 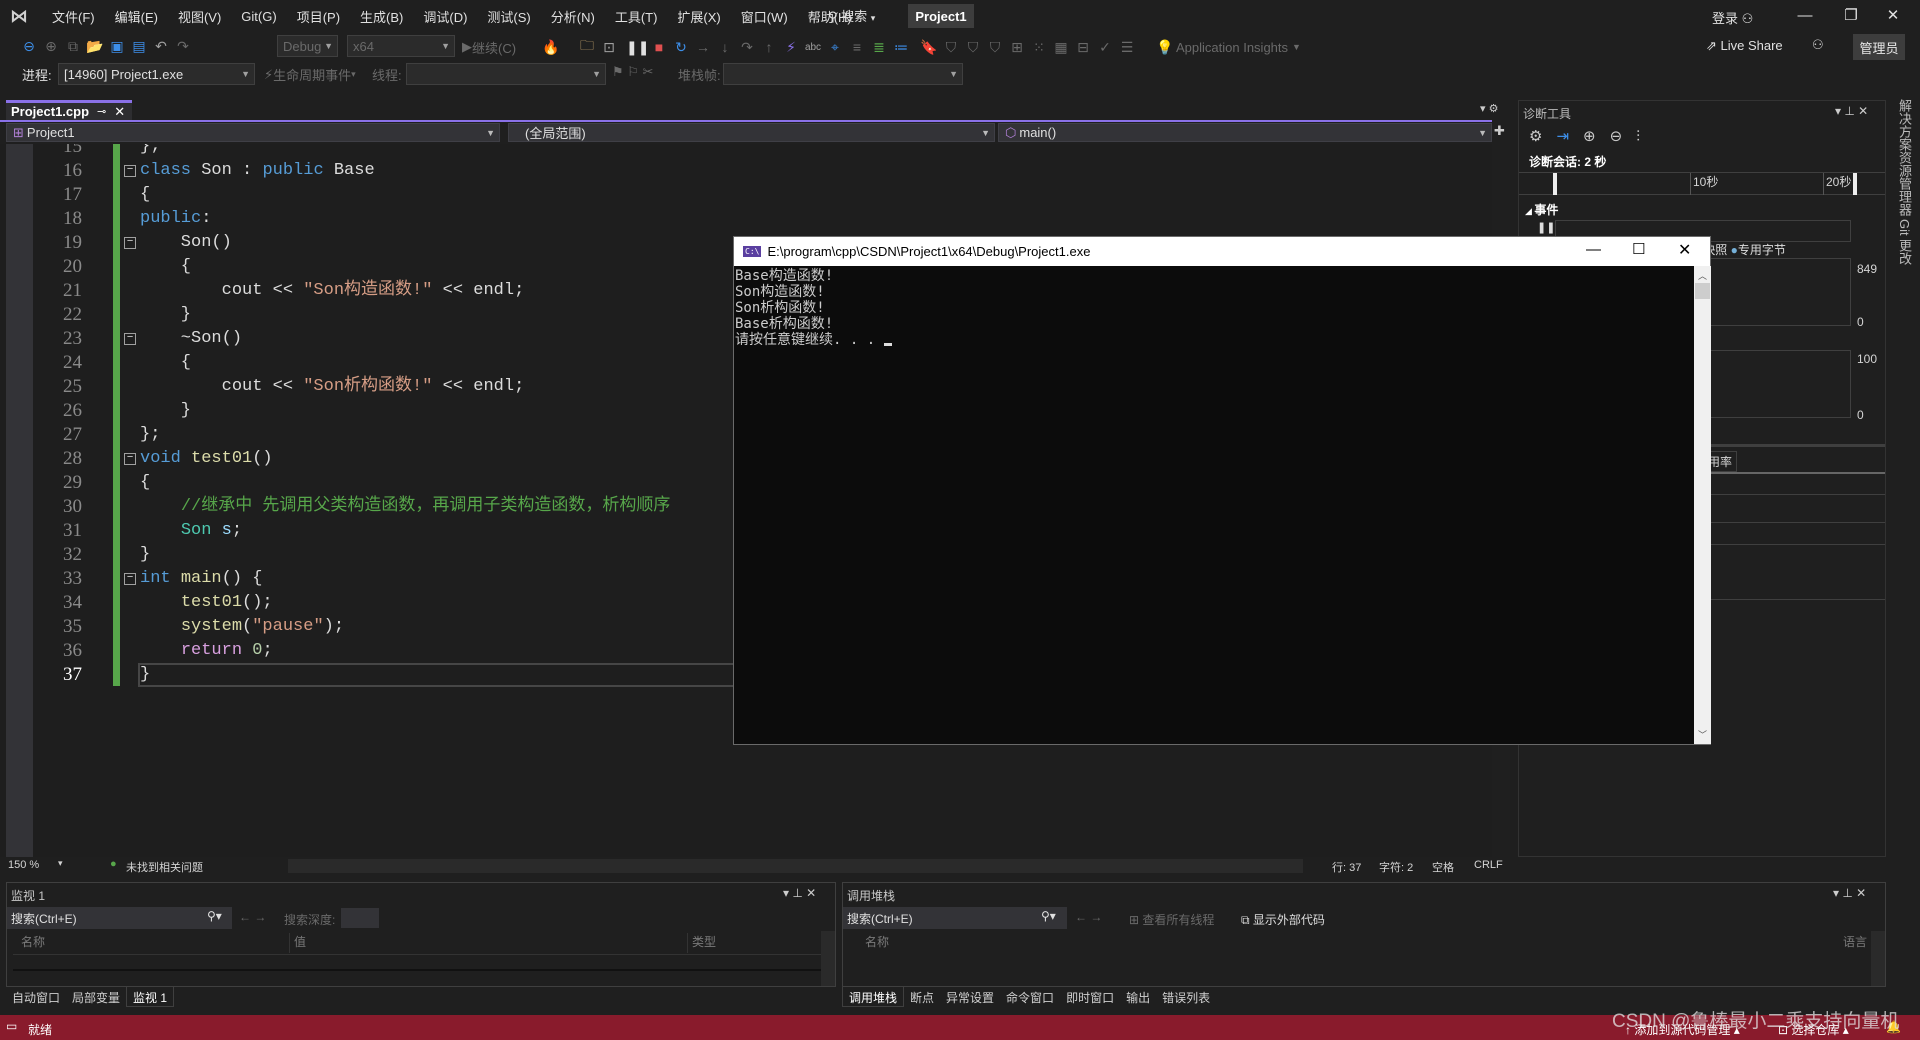 I want to click on bottom-tab: 错误列表, so click(x=1186, y=997).